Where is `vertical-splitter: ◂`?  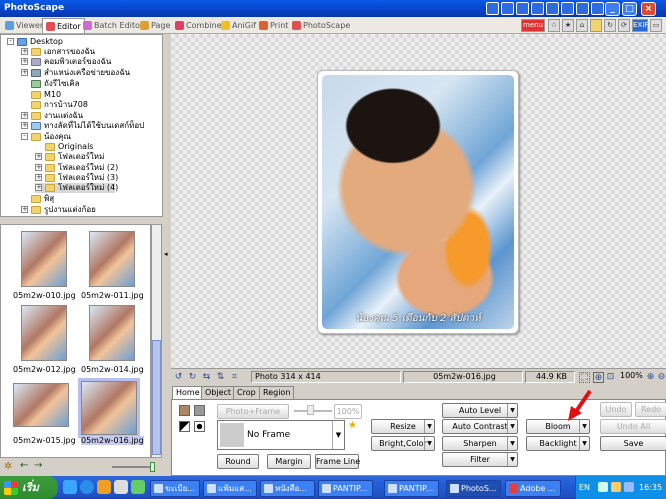
vertical-splitter: ◂ is located at coordinates (167, 255).